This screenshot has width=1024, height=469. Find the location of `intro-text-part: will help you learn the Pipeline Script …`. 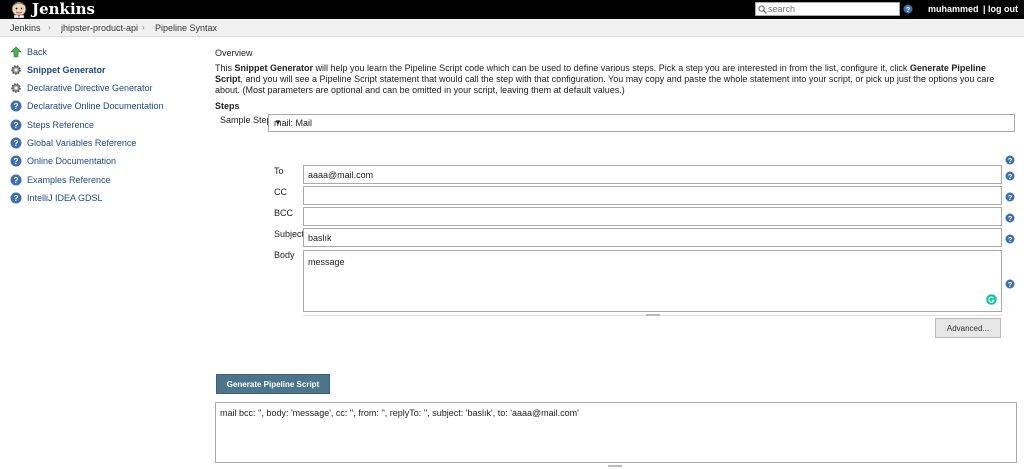

intro-text-part: will help you learn the Pipeline Script … is located at coordinates (611, 68).